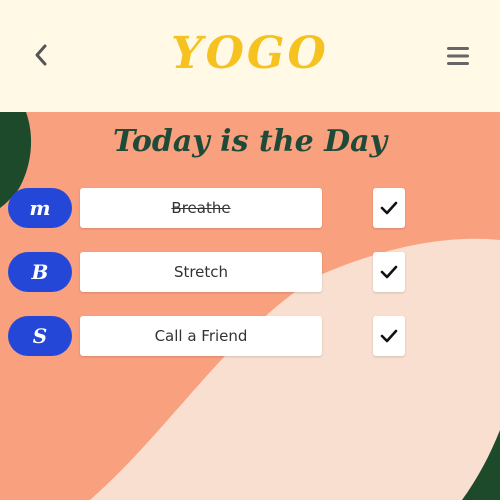 The image size is (500, 500). What do you see at coordinates (40, 272) in the screenshot?
I see `day-badge: B` at bounding box center [40, 272].